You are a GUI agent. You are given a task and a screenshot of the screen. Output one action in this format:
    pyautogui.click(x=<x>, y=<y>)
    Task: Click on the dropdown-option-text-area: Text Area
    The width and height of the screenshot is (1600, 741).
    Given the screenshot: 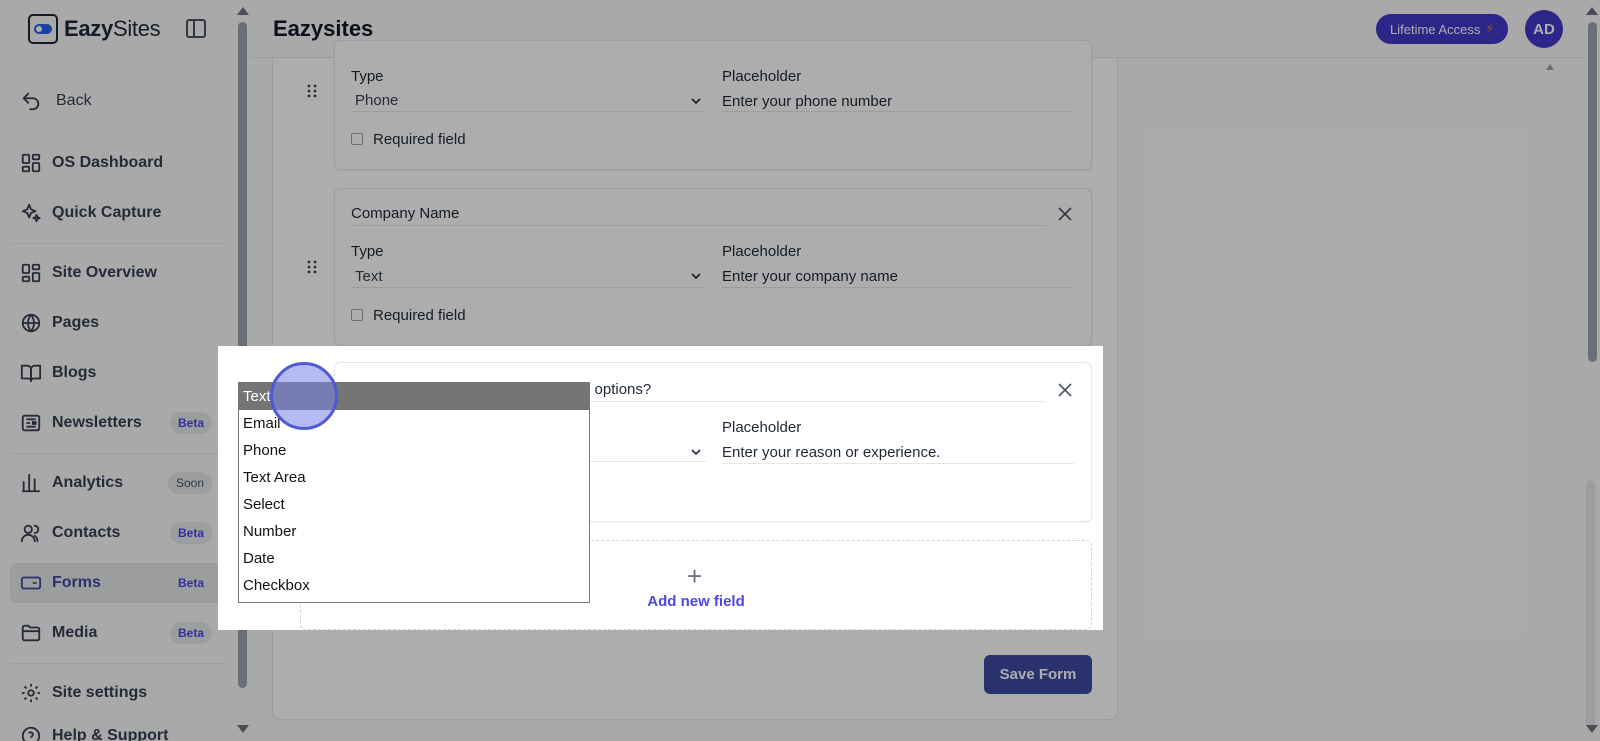 What is the action you would take?
    pyautogui.click(x=414, y=477)
    